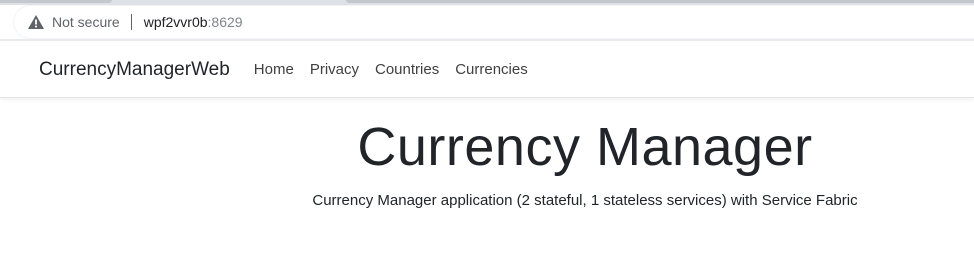  Describe the element at coordinates (176, 22) in the screenshot. I see `url-host: wpf2vvr0b` at that location.